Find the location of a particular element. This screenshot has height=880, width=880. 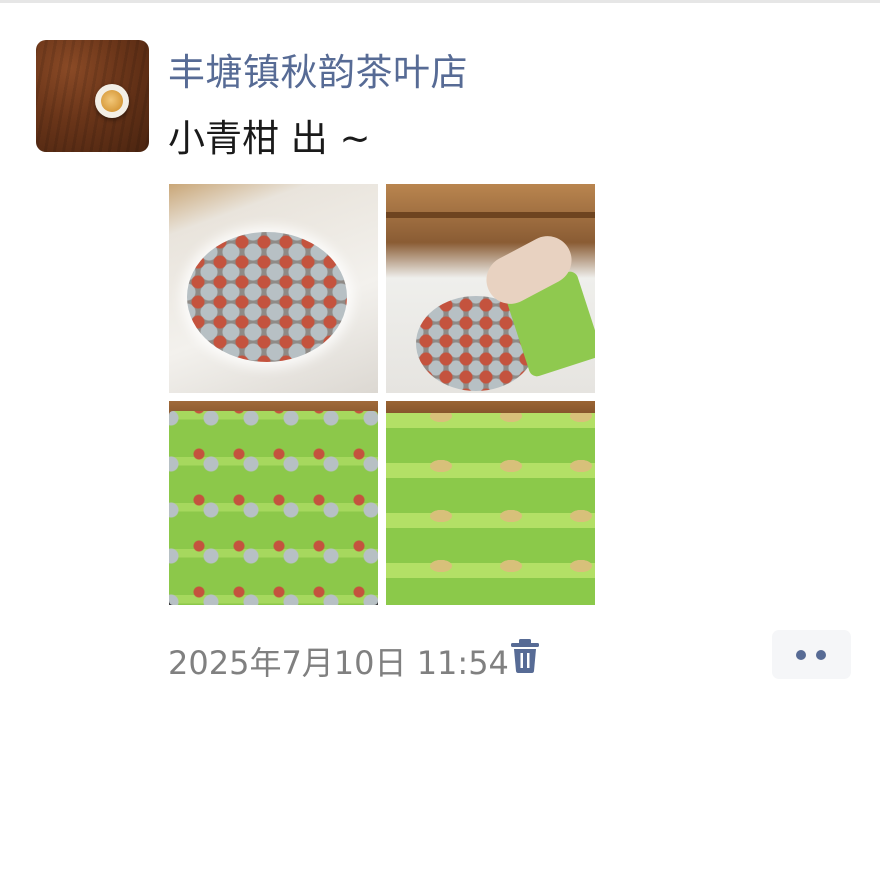

author-name: 丰塘镇秋韵茶叶店 is located at coordinates (318, 69).